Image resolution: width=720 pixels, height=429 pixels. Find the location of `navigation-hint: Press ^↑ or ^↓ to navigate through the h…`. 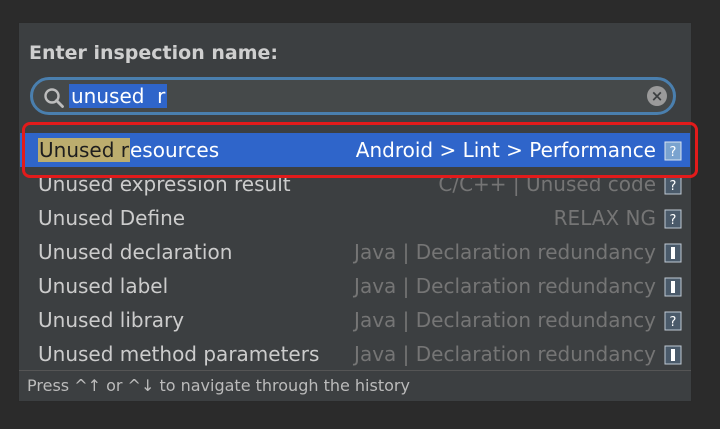

navigation-hint: Press ^↑ or ^↓ to navigate through the h… is located at coordinates (218, 385).